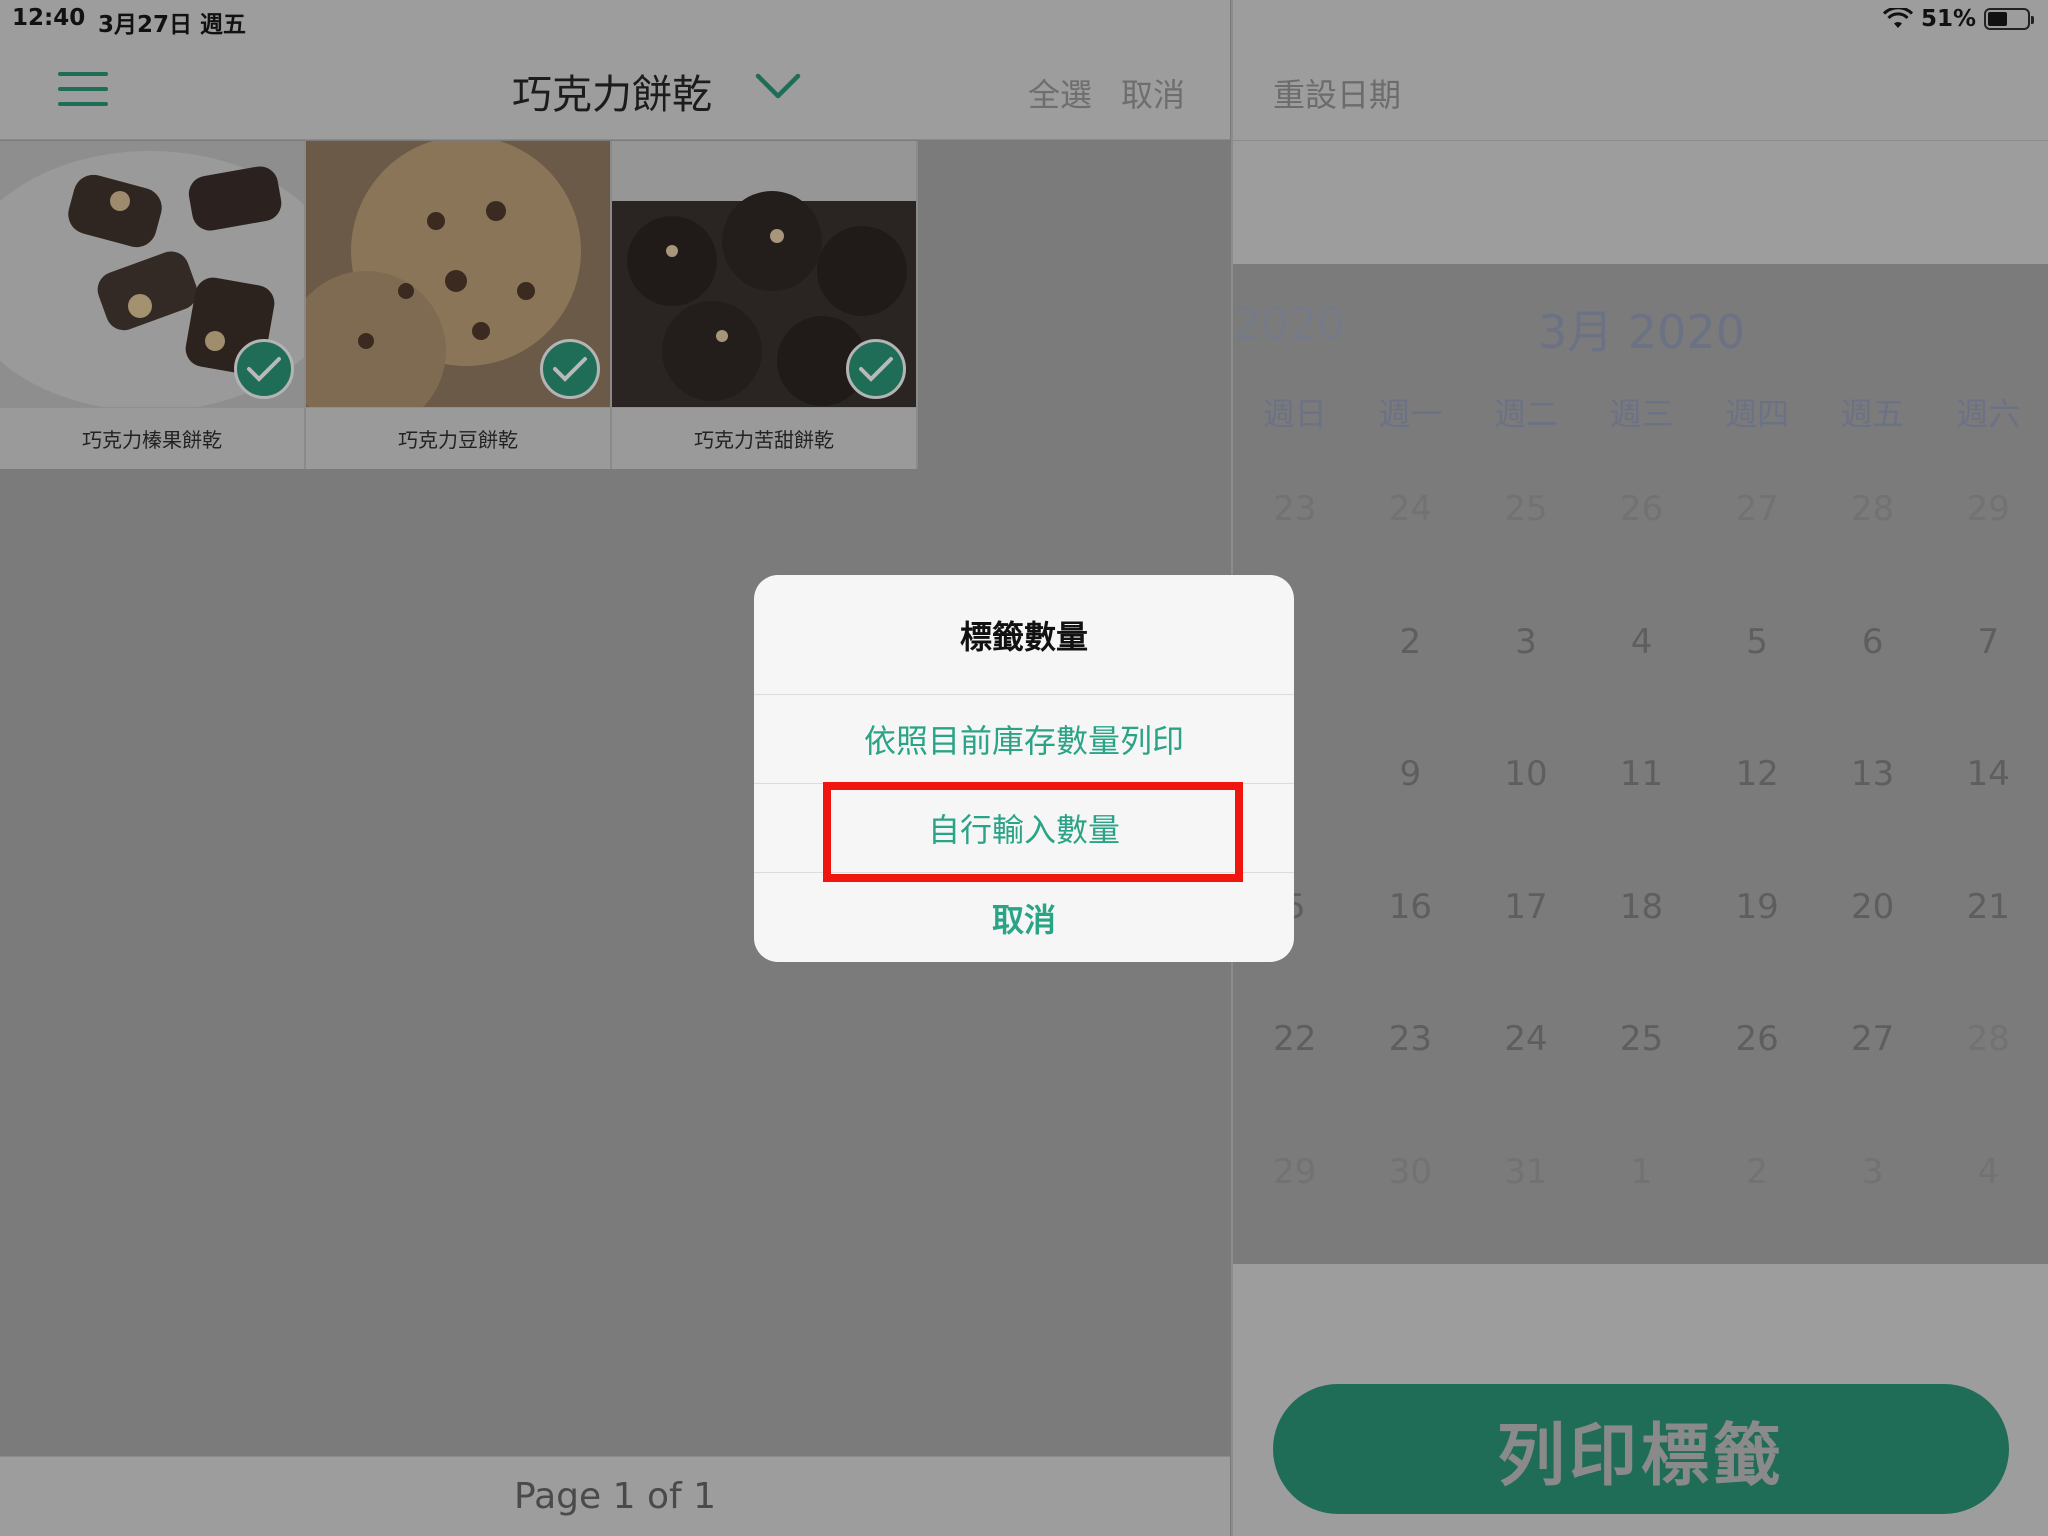  Describe the element at coordinates (1873, 688) in the screenshot. I see `calendar-day: 6` at that location.